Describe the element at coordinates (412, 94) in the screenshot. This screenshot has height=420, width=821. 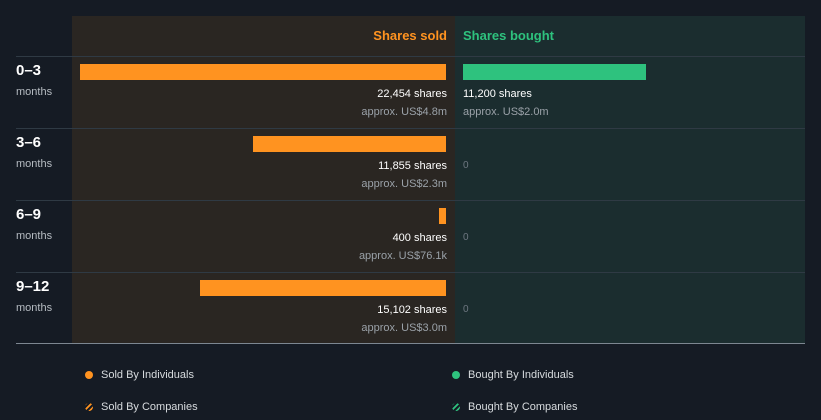
I see `sold-shares-label: 22,454 shares` at that location.